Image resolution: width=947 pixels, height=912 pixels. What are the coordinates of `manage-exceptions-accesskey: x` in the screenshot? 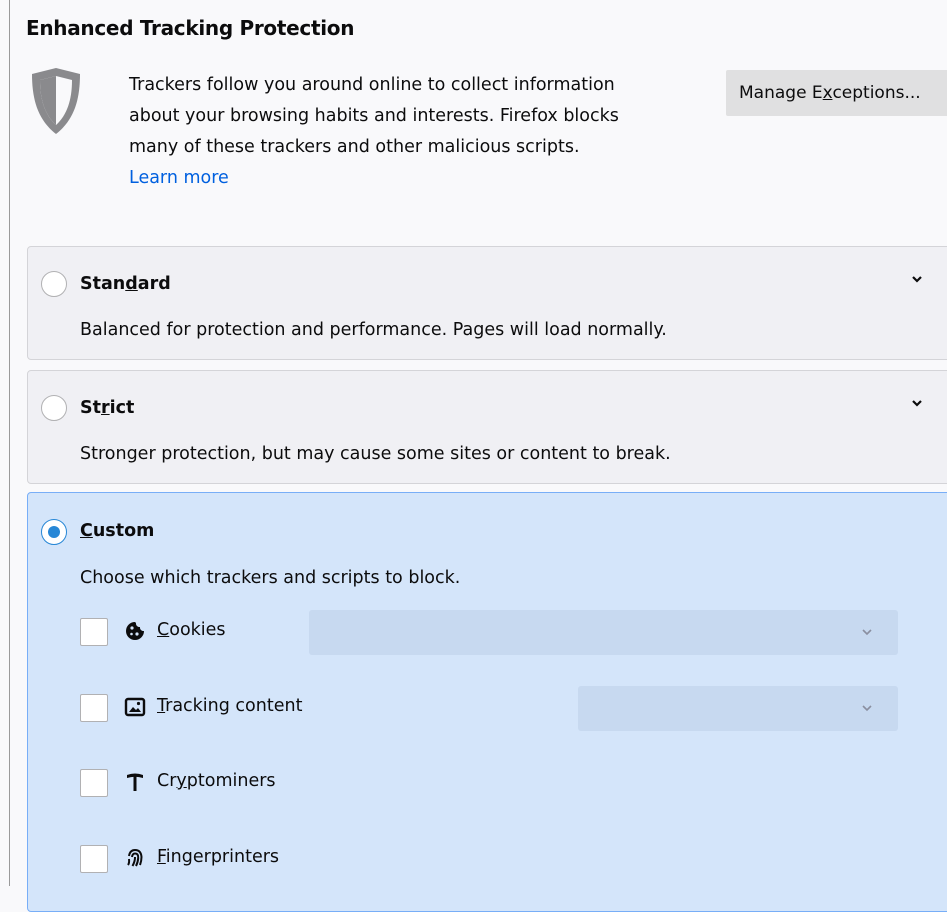 It's located at (827, 93).